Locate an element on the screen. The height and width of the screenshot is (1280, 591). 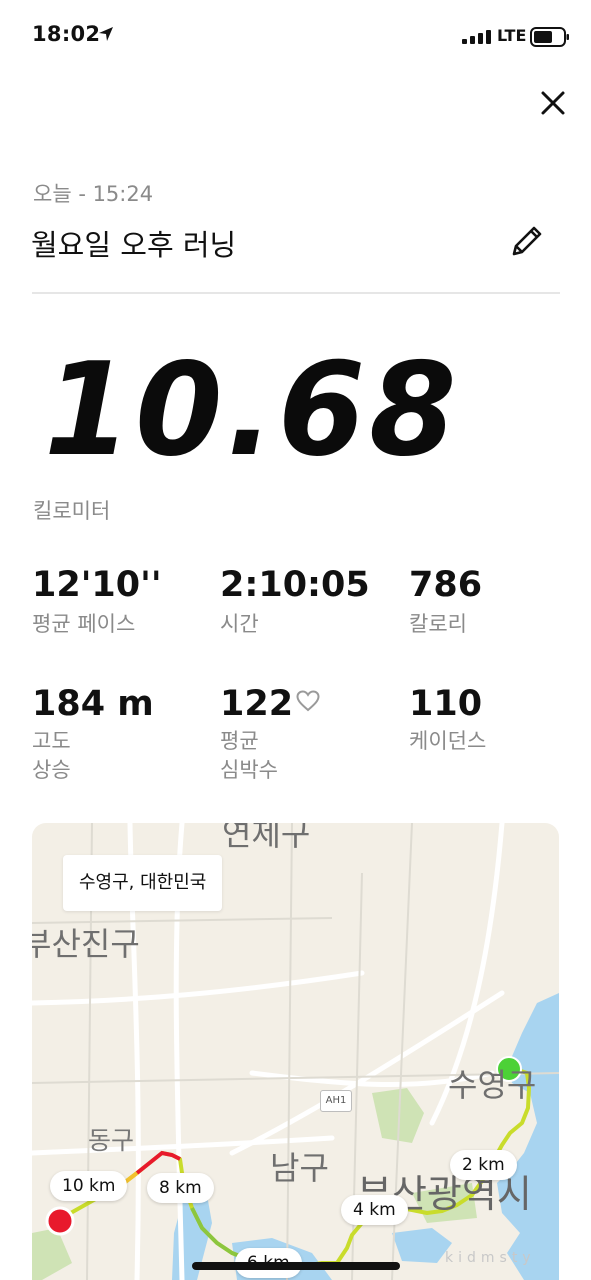
pencil-icon is located at coordinates (527, 241).